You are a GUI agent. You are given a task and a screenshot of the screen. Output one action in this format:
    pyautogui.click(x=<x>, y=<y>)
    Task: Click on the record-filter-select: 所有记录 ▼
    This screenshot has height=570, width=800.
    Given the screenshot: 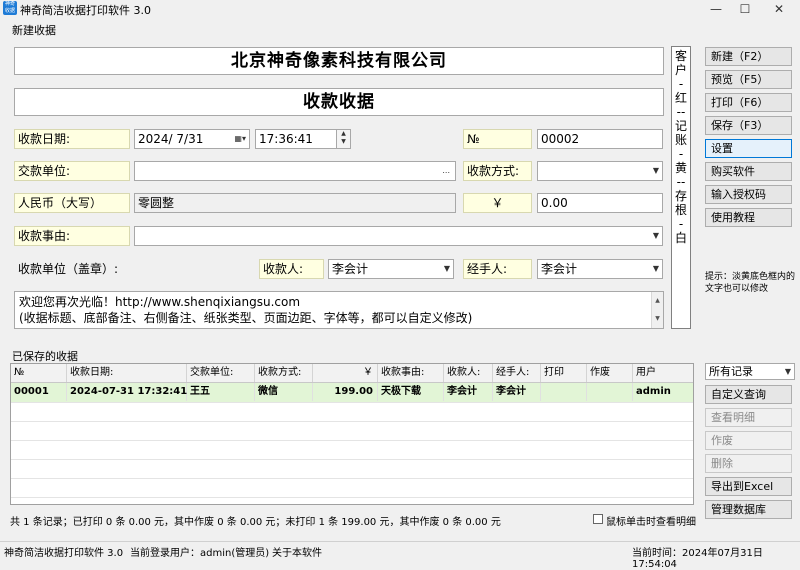 What is the action you would take?
    pyautogui.click(x=750, y=371)
    